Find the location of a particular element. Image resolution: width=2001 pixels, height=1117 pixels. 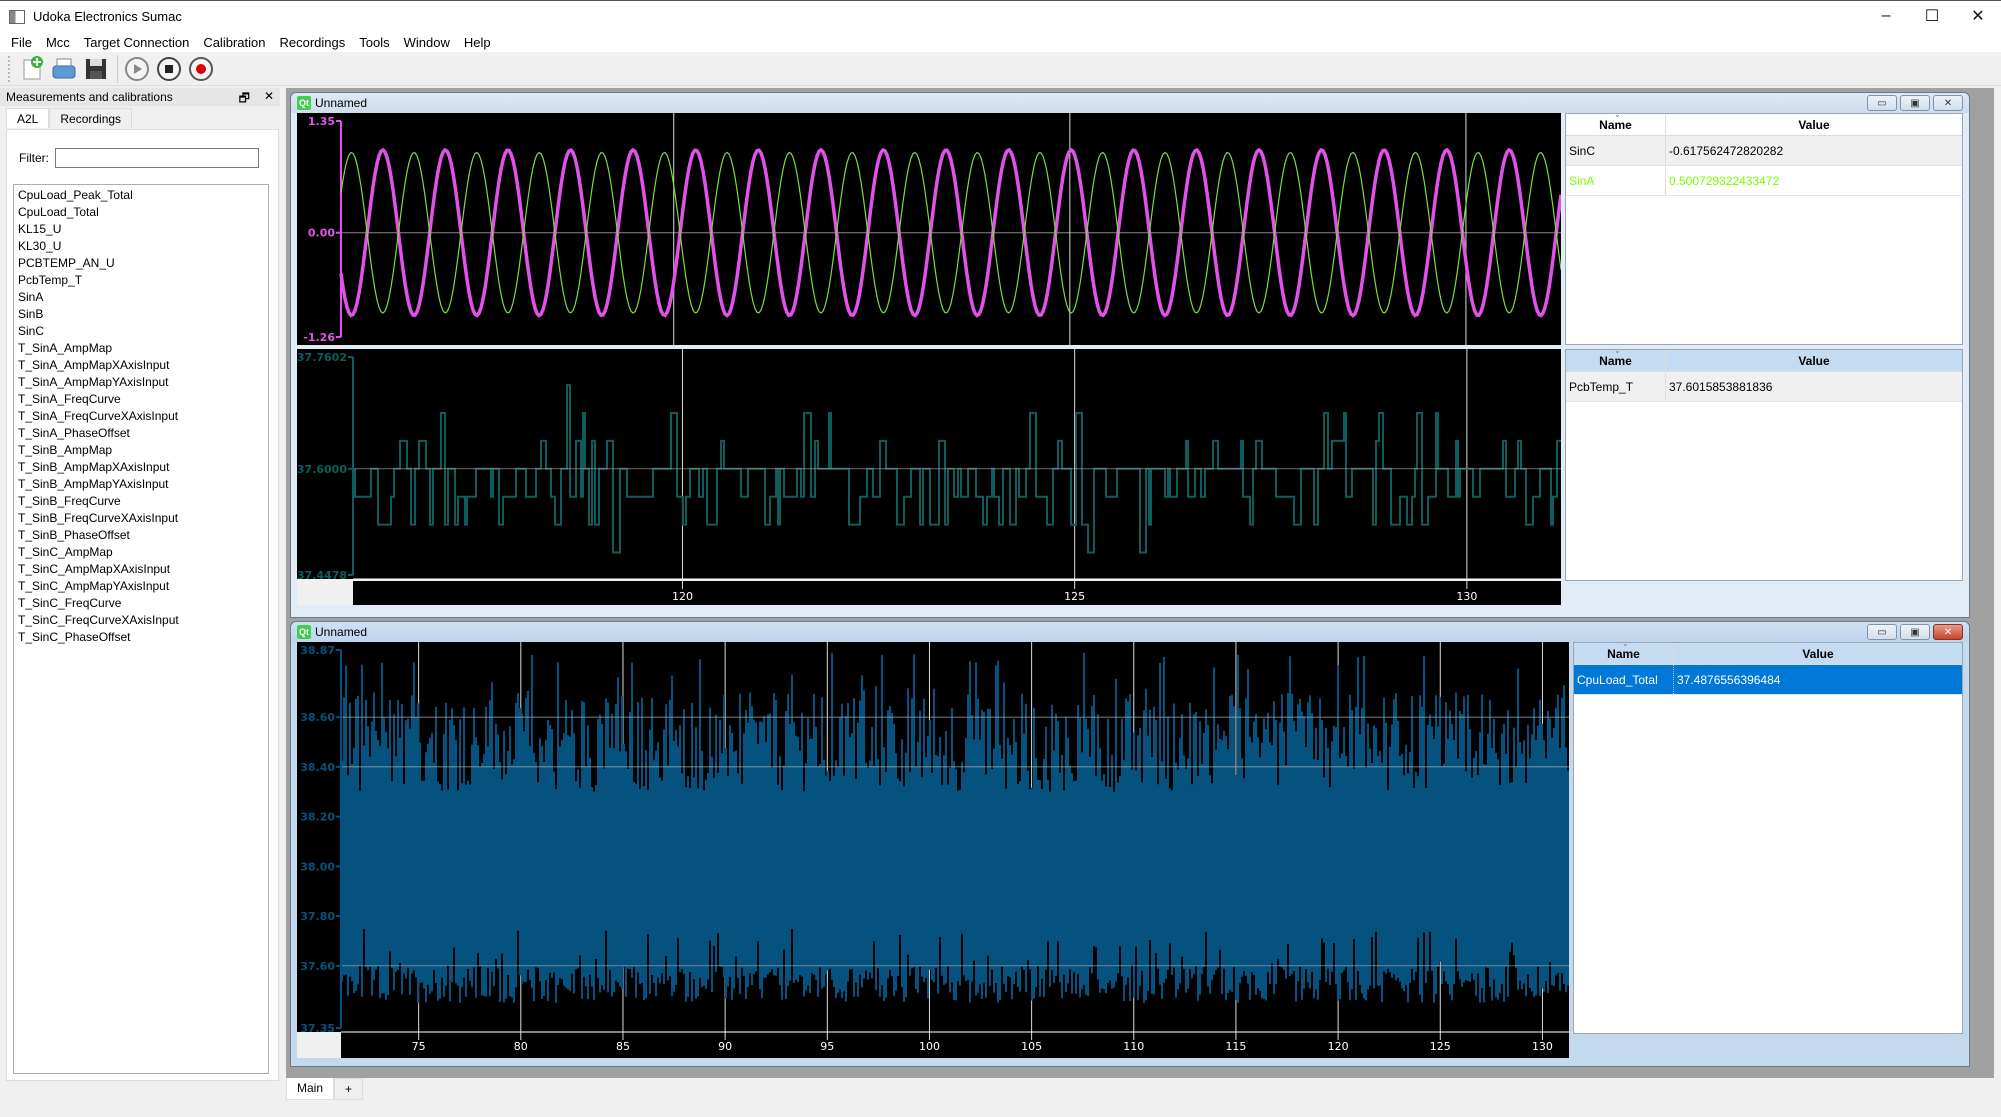

x-tick-label: 100 is located at coordinates (929, 1046).